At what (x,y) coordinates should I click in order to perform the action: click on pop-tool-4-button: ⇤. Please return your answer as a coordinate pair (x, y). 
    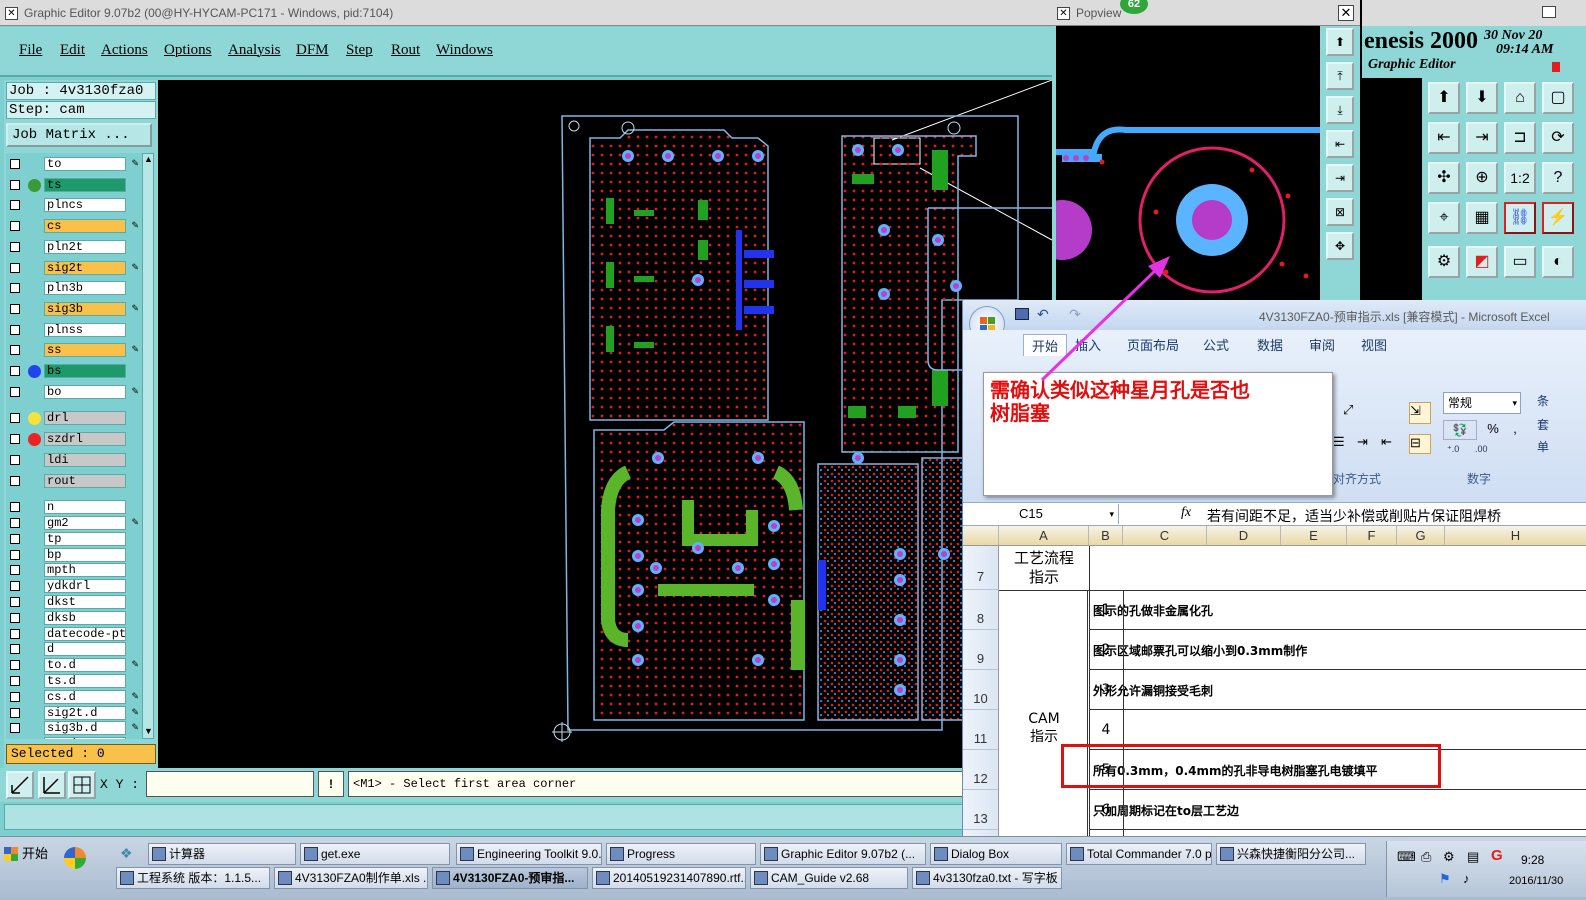
    Looking at the image, I should click on (1340, 144).